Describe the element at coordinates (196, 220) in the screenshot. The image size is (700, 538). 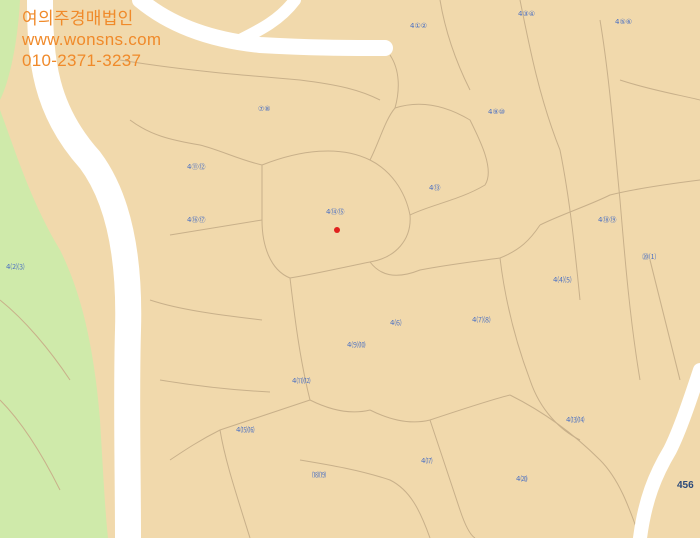
I see `parcel-label: 4⑯⑰` at that location.